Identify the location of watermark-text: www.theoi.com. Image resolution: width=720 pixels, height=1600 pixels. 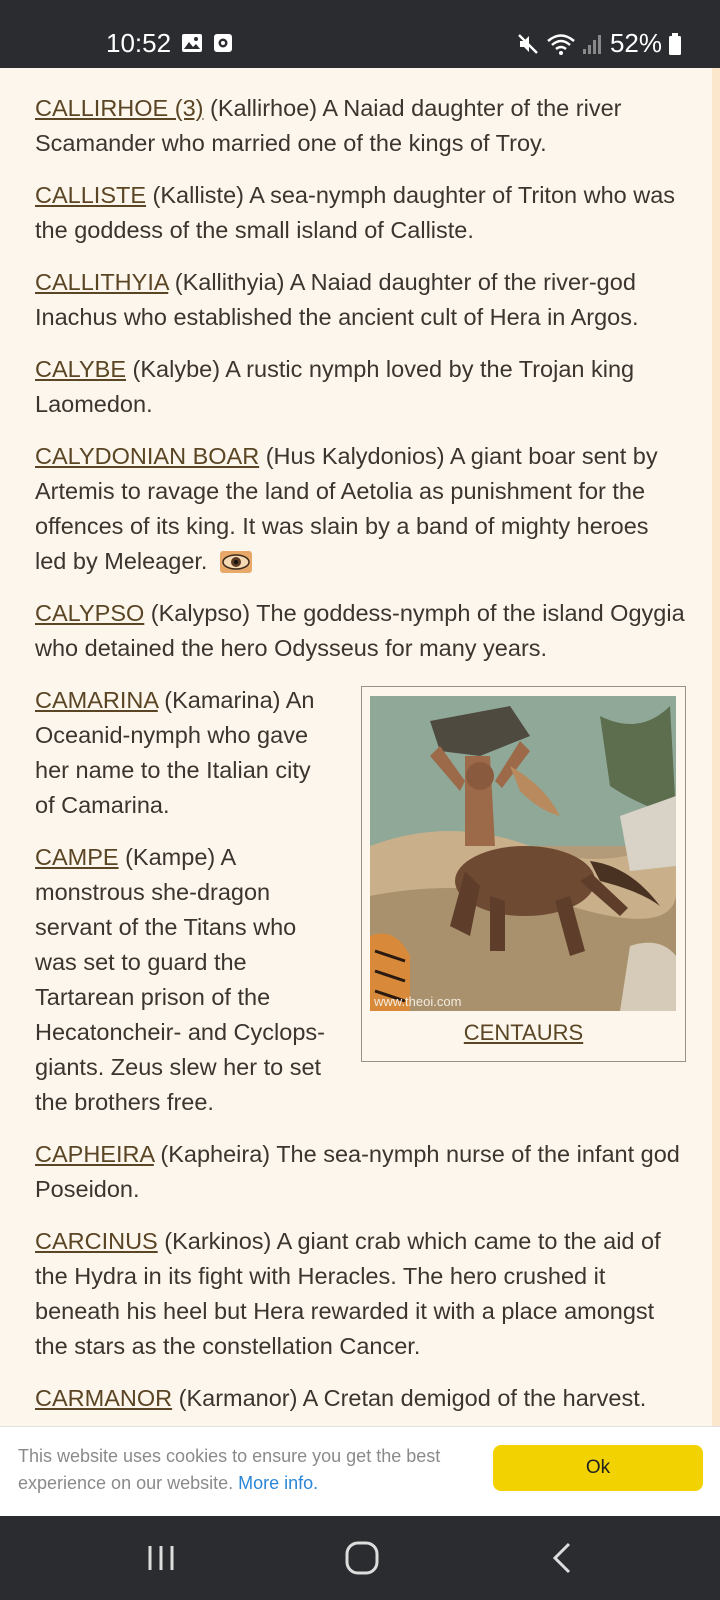
(417, 1001).